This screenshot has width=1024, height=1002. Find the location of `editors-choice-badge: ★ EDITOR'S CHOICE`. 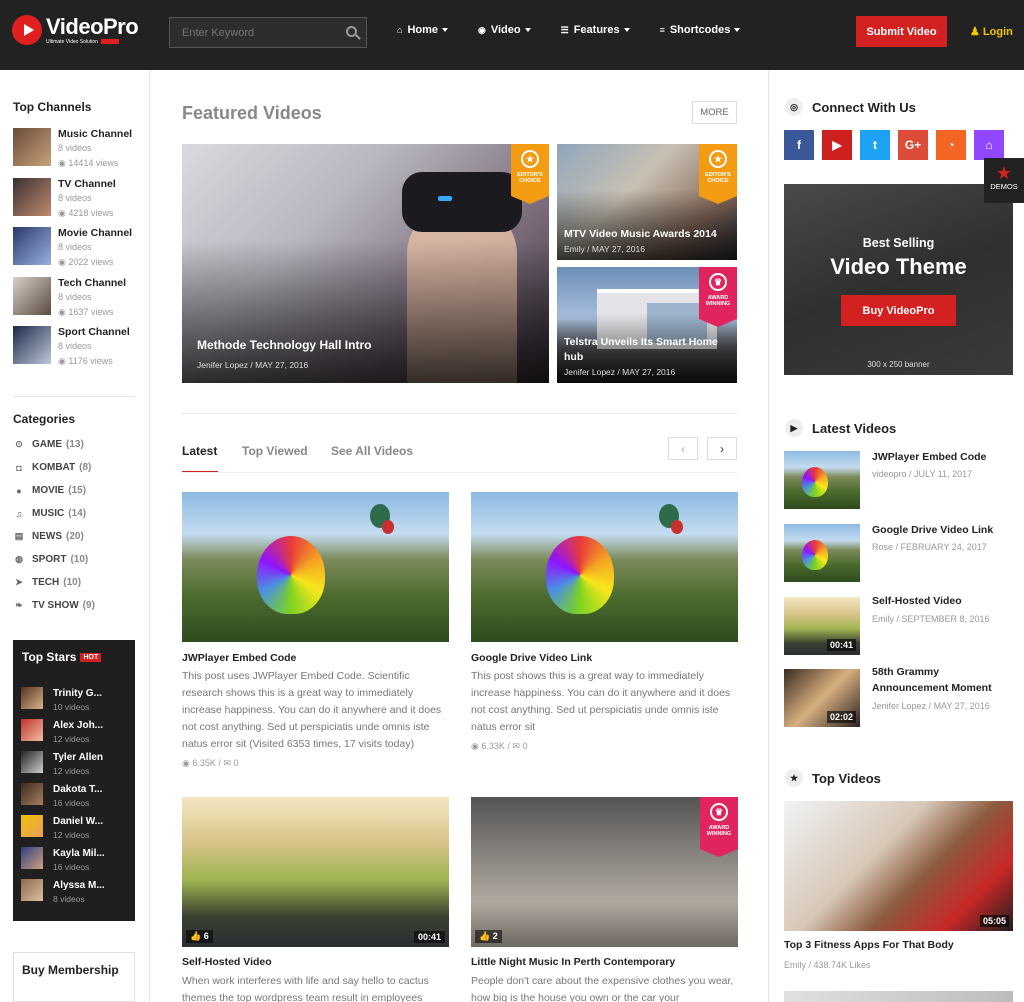

editors-choice-badge: ★ EDITOR'S CHOICE is located at coordinates (718, 174).